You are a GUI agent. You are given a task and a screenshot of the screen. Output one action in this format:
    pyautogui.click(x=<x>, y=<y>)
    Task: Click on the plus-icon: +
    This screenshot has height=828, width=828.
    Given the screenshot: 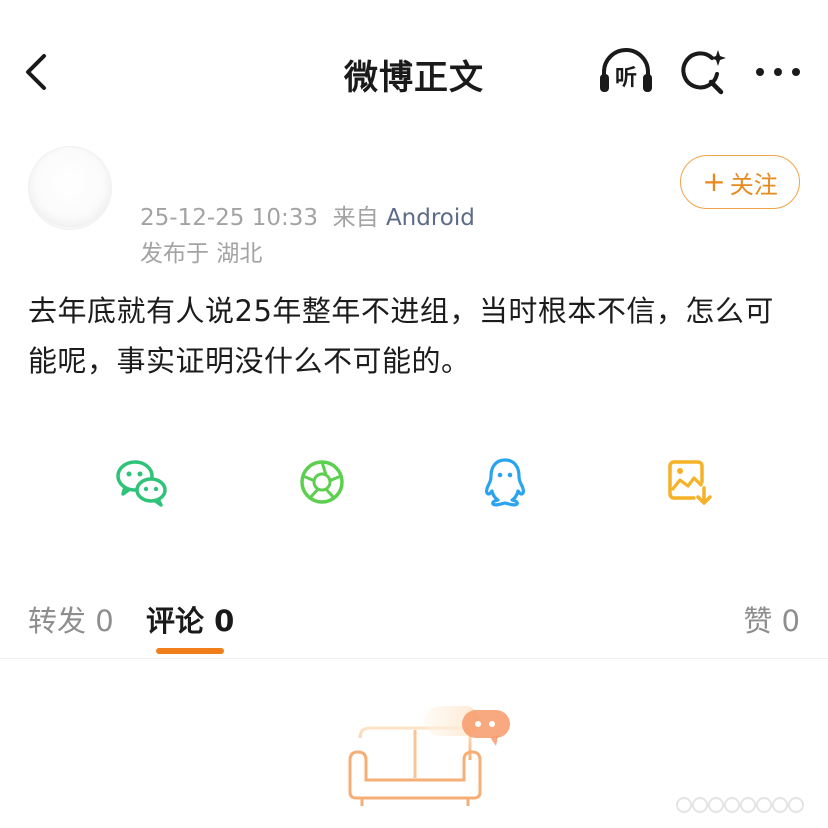 What is the action you would take?
    pyautogui.click(x=714, y=181)
    